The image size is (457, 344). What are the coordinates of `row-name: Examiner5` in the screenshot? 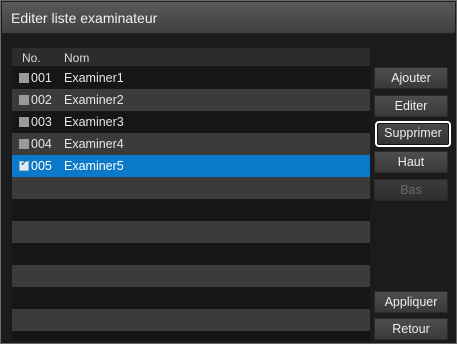 It's located at (94, 166).